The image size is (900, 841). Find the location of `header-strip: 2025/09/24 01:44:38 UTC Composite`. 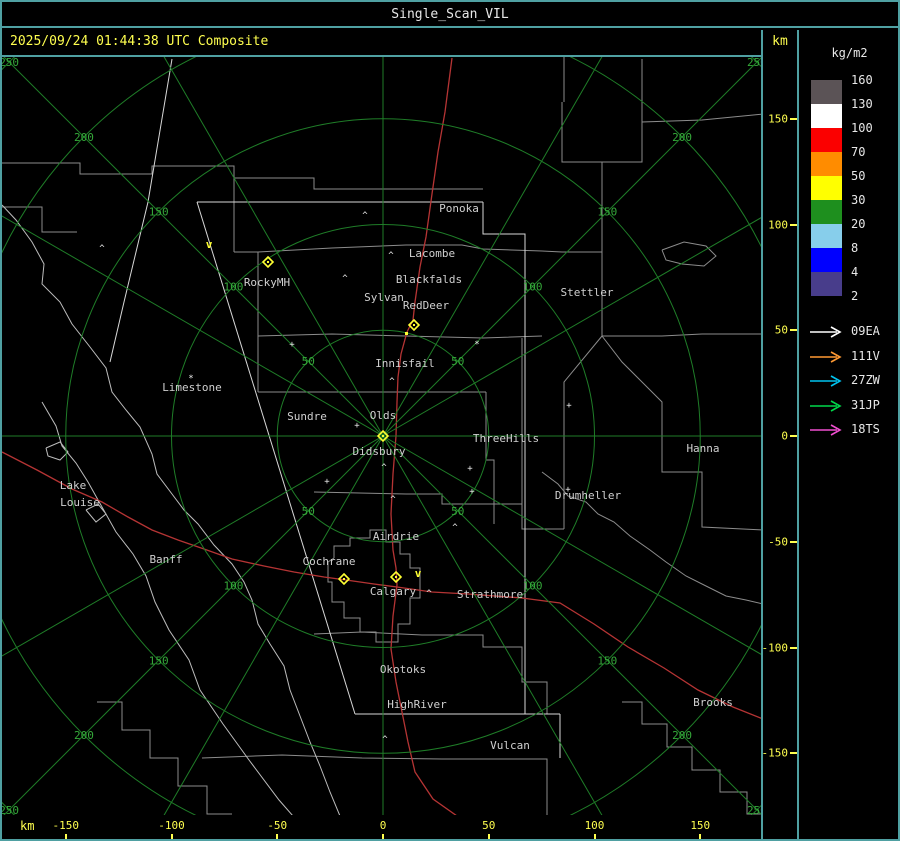

header-strip: 2025/09/24 01:44:38 UTC Composite is located at coordinates (381, 43).